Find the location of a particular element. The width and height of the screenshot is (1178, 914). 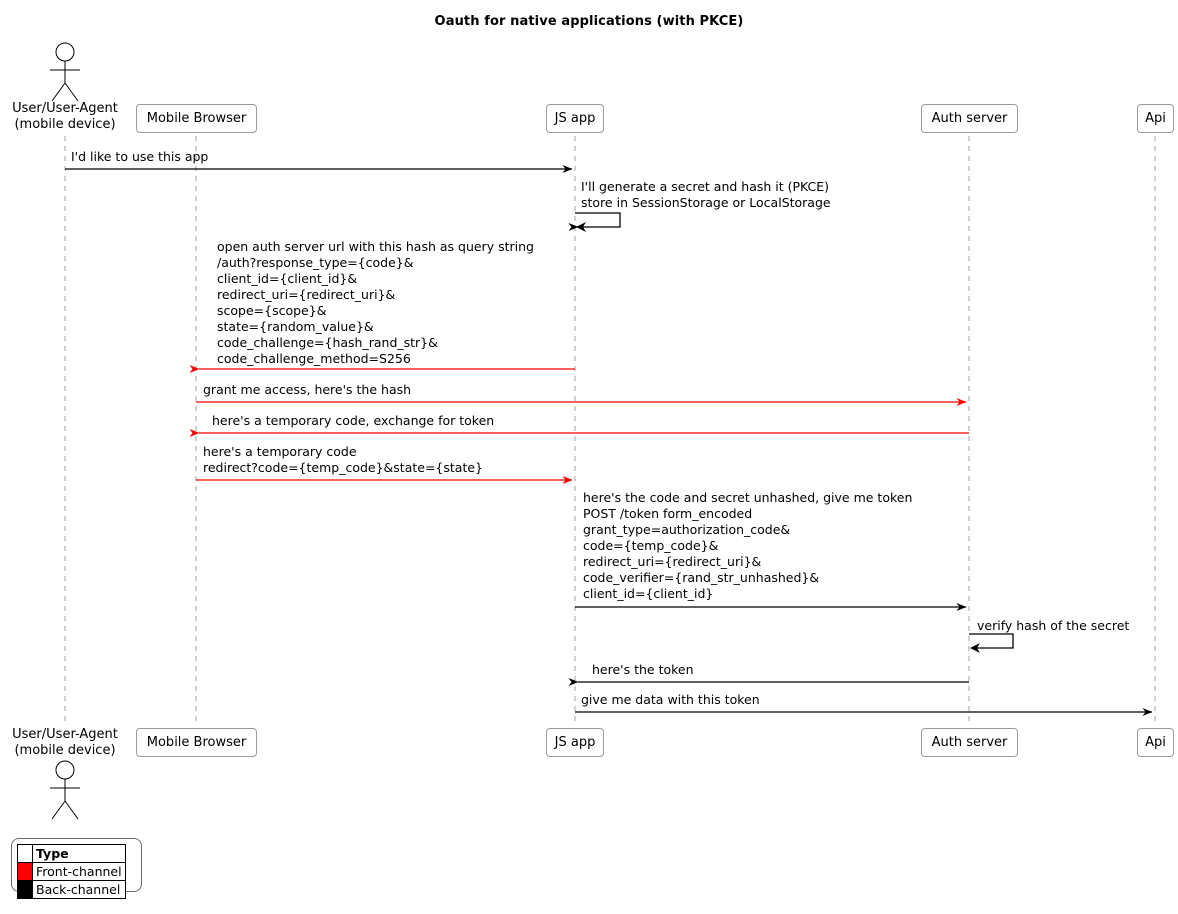

legend-row-front-channel: Front-channel is located at coordinates (71, 871).